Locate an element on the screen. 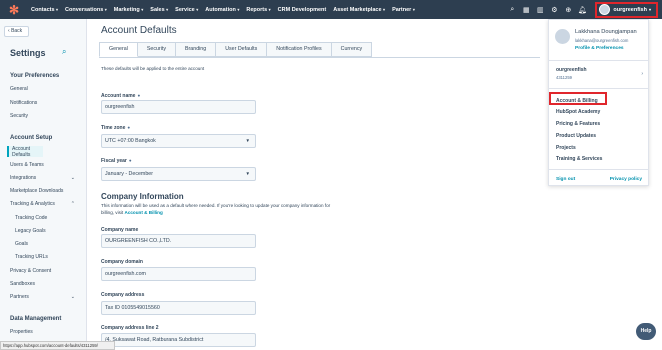  sidebar-item-account-defaults: Account Defaults is located at coordinates (25, 151).